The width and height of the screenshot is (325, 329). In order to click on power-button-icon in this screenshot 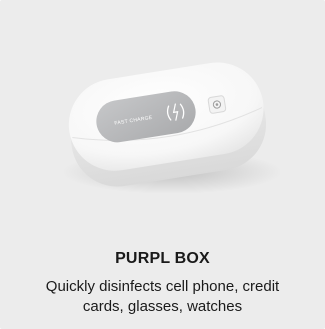, I will do `click(217, 104)`.